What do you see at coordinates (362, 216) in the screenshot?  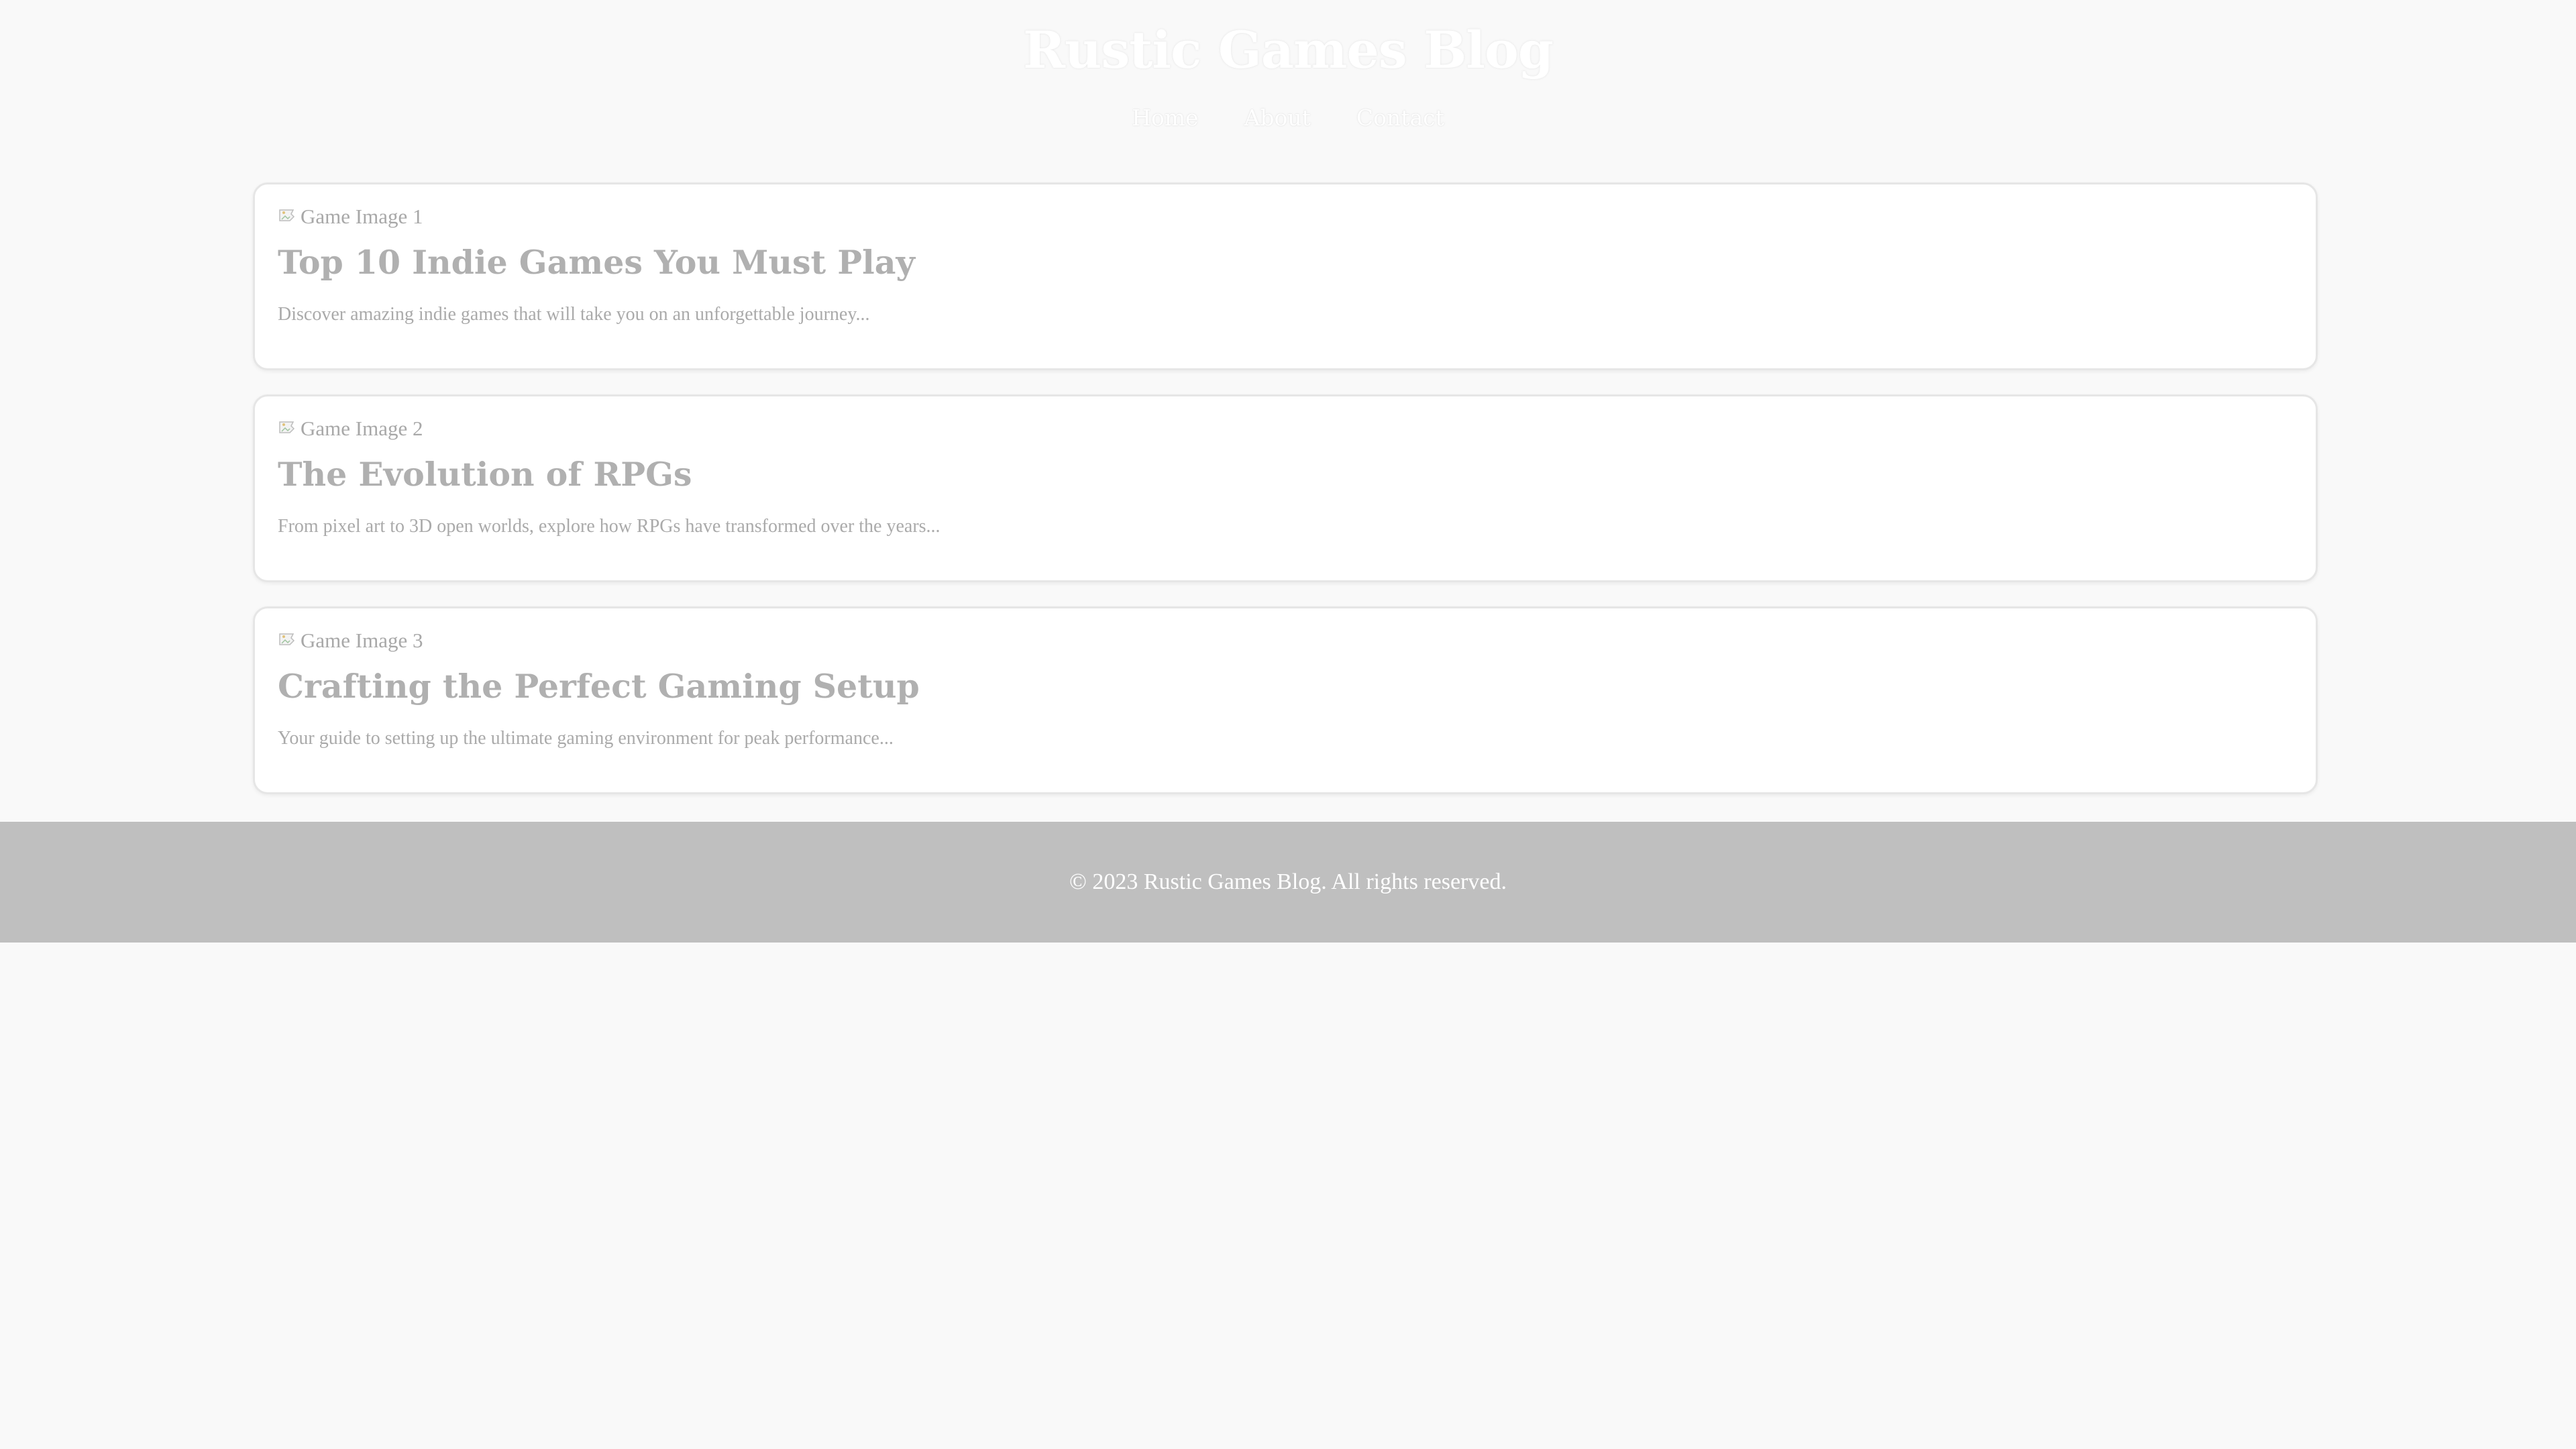 I see `post-image-alt: Game Image 1` at bounding box center [362, 216].